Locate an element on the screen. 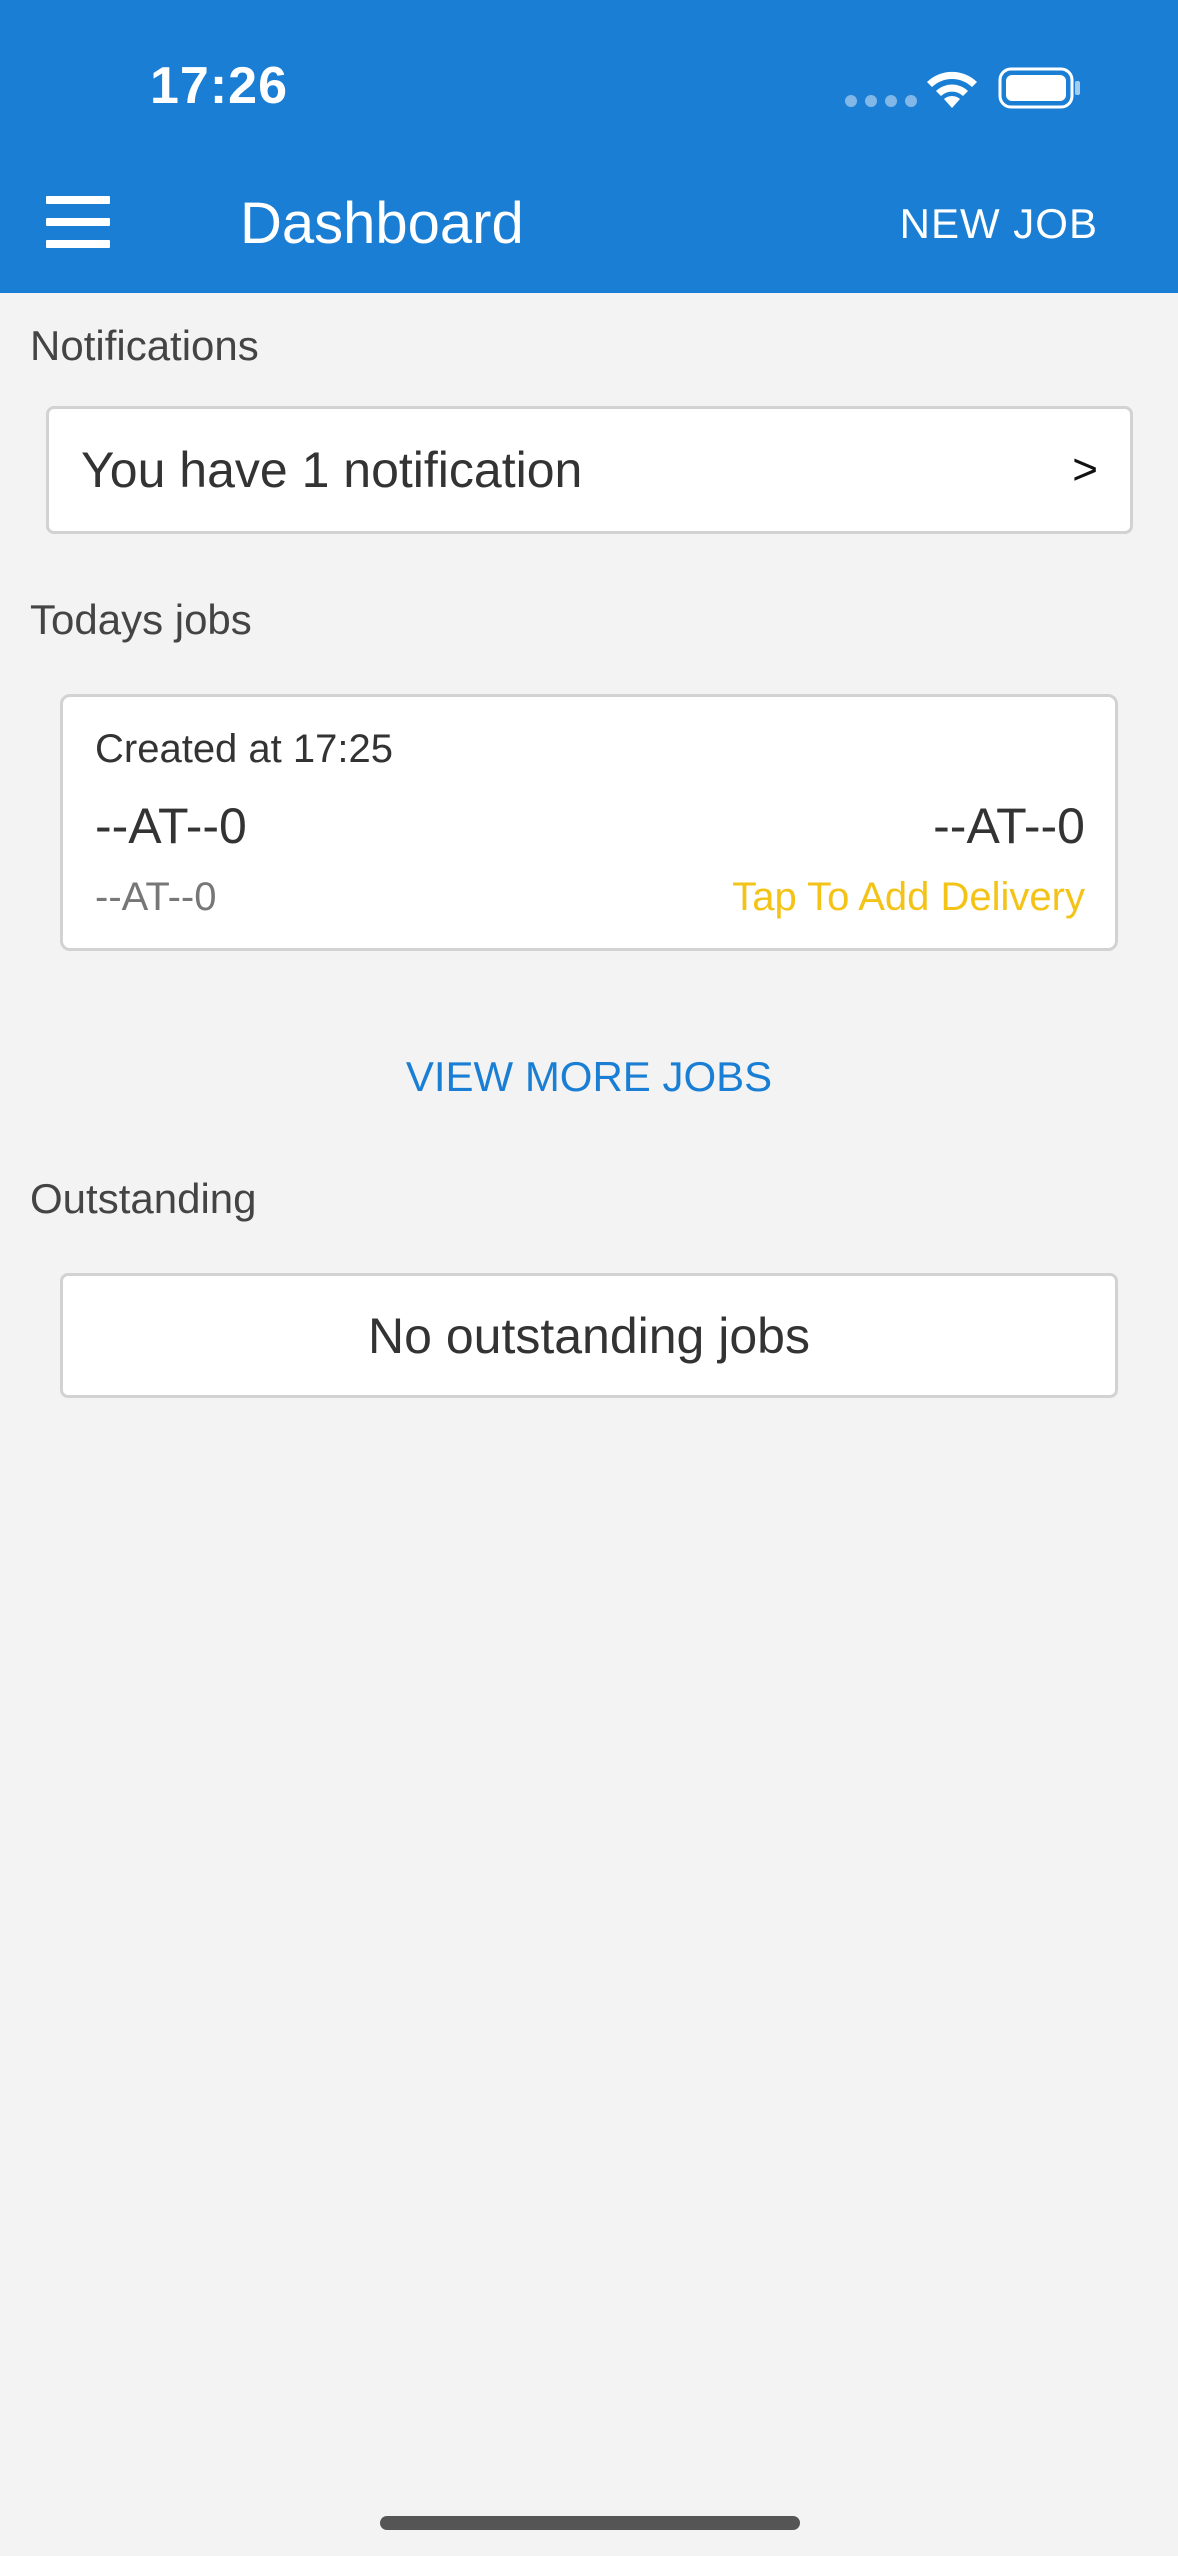 The width and height of the screenshot is (1178, 2556). status-time: 17:26 is located at coordinates (219, 86).